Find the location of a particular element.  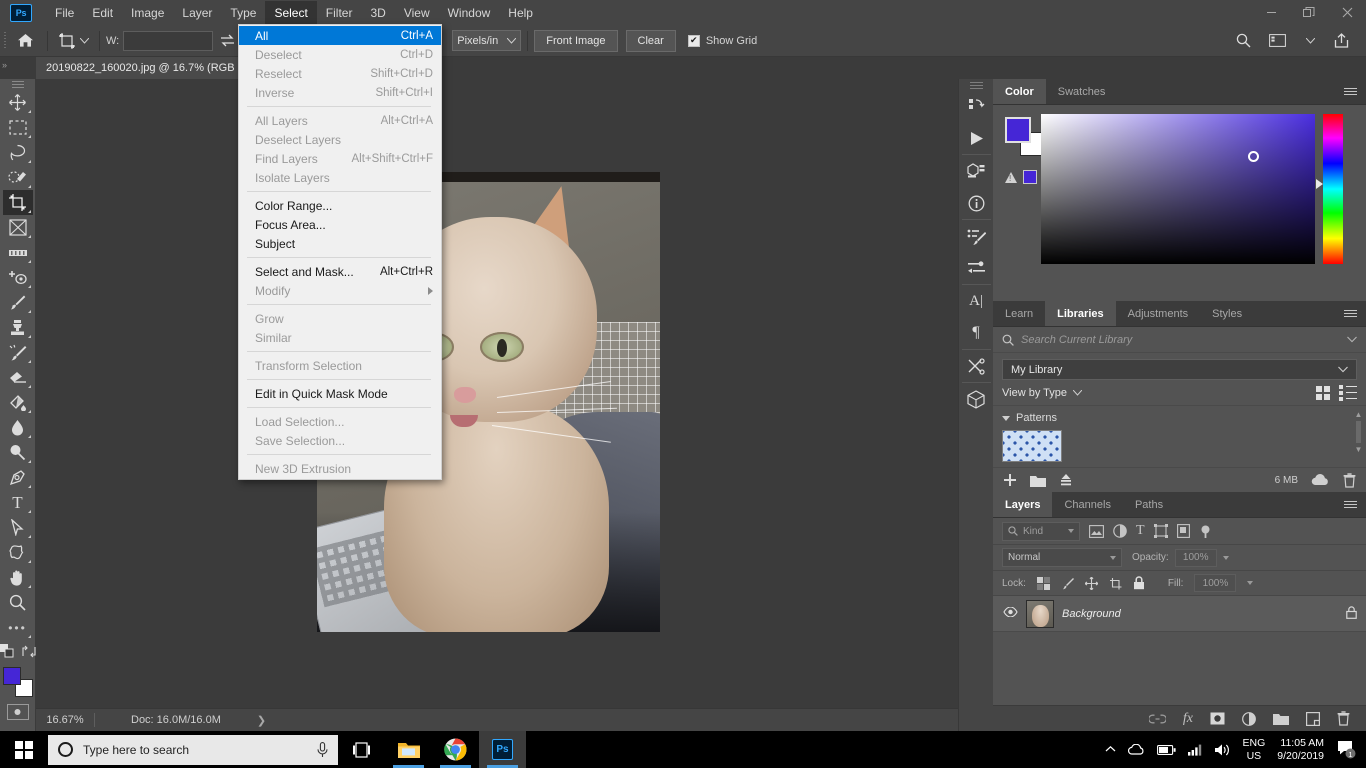

menu-item-reselect: Reselect Shift+Ctrl+D is located at coordinates (340, 73).